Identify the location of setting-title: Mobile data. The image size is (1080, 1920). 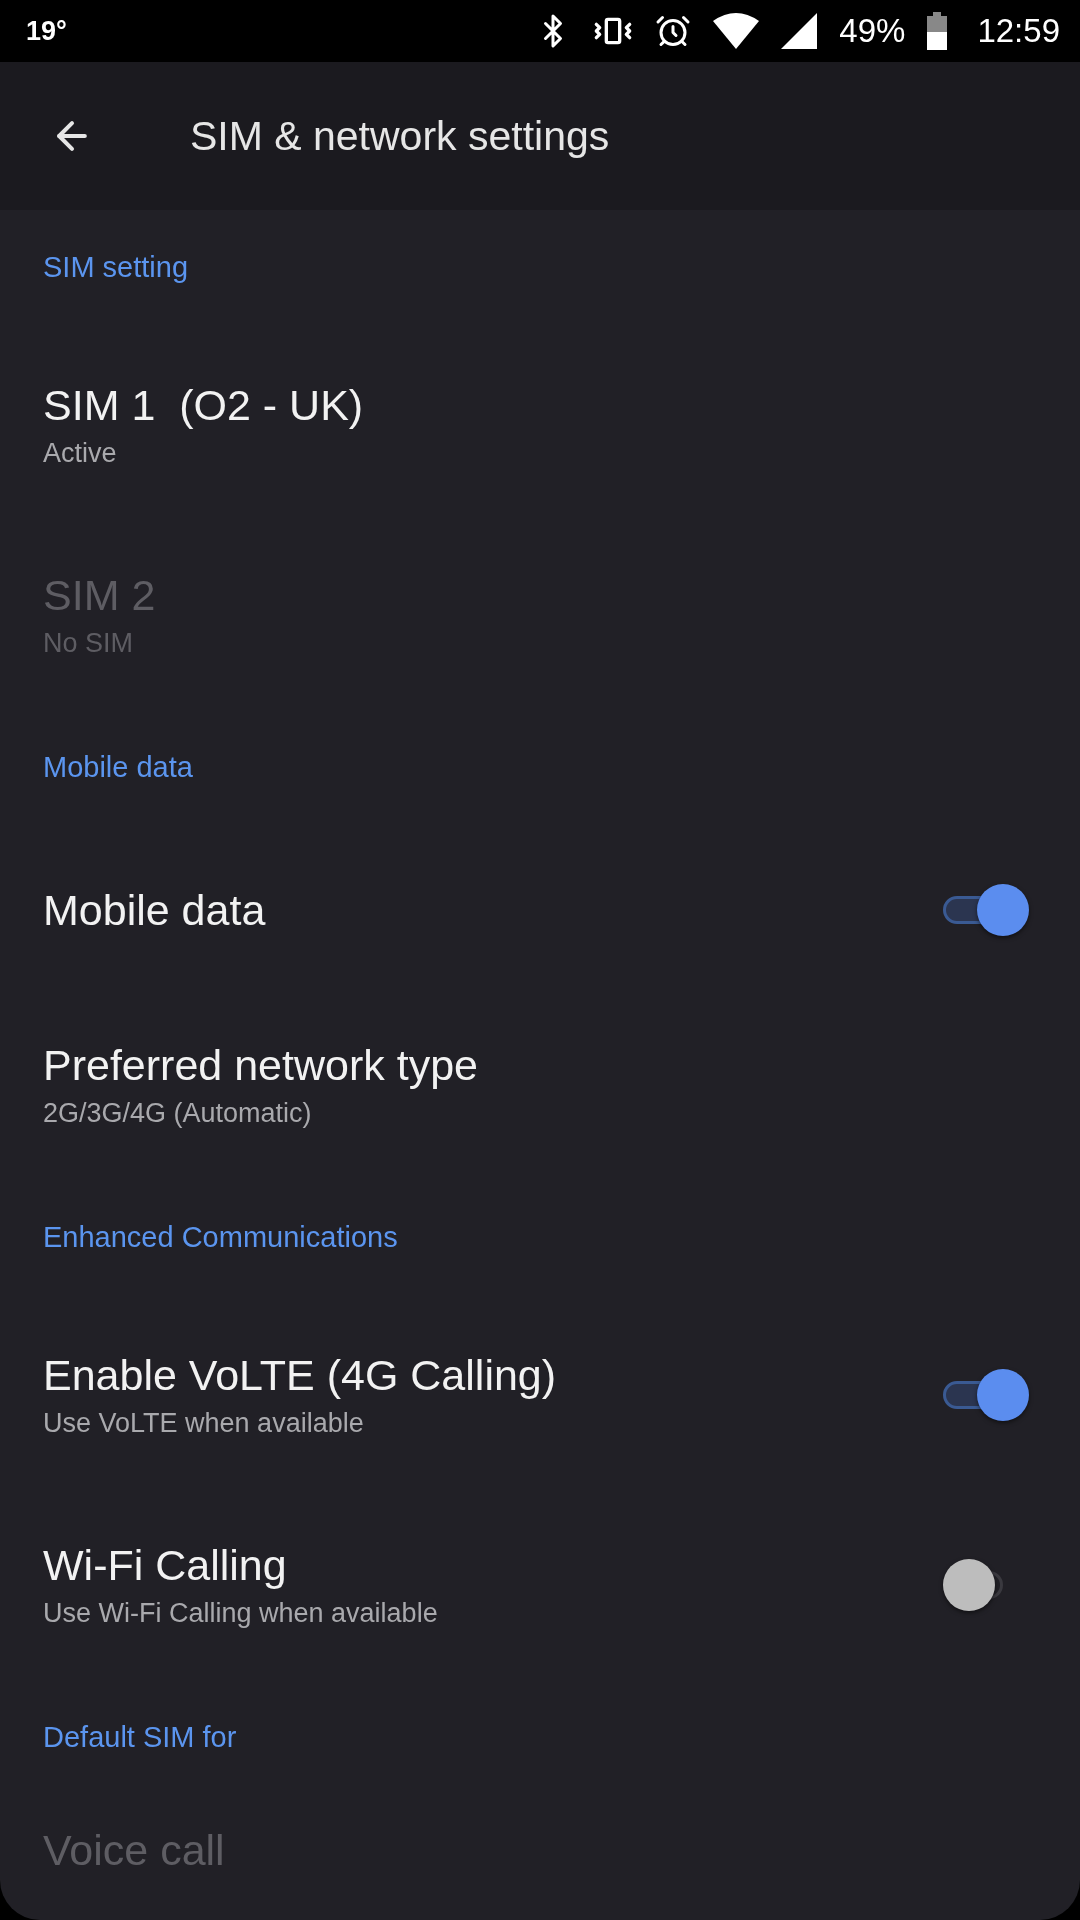
(154, 910).